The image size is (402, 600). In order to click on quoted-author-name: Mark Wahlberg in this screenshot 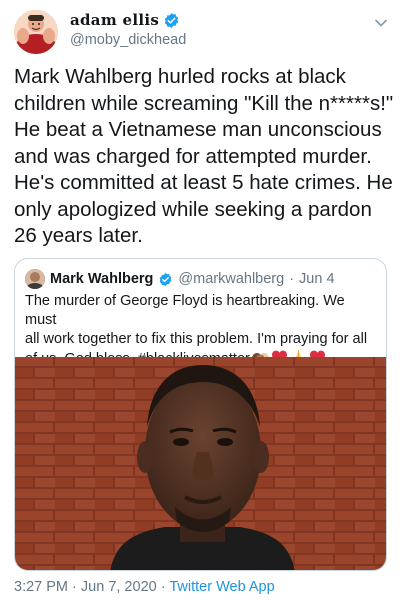, I will do `click(101, 279)`.